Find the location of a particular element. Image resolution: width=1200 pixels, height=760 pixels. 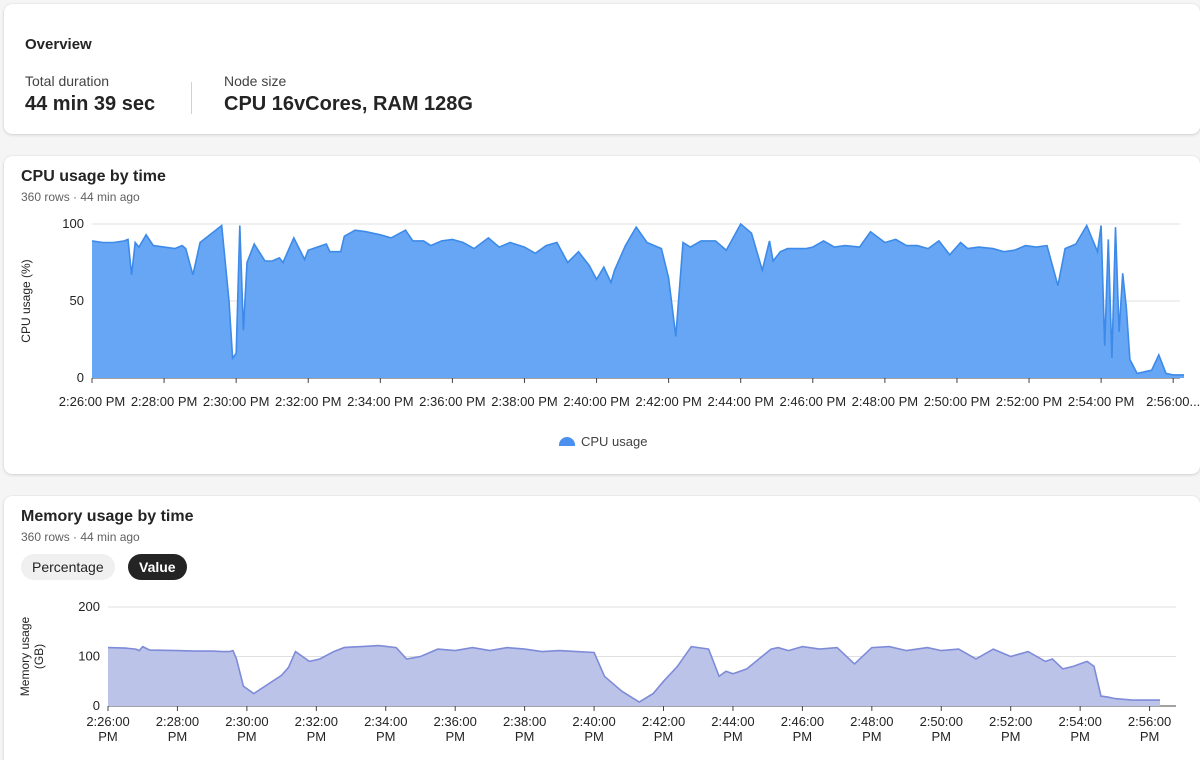

y-tick-label: 50 is located at coordinates (77, 300).